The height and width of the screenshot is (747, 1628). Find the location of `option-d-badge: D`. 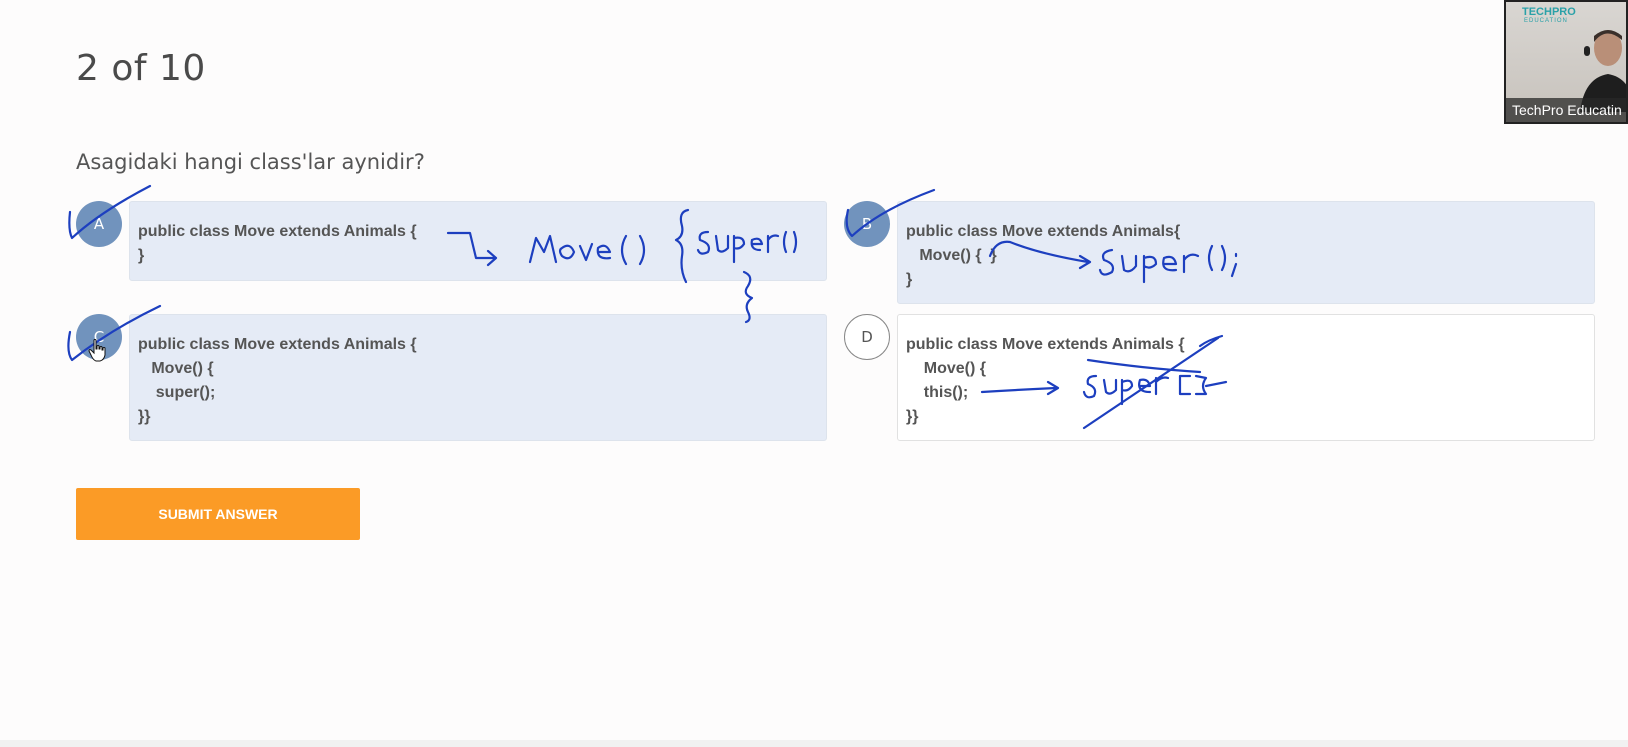

option-d-badge: D is located at coordinates (867, 337).